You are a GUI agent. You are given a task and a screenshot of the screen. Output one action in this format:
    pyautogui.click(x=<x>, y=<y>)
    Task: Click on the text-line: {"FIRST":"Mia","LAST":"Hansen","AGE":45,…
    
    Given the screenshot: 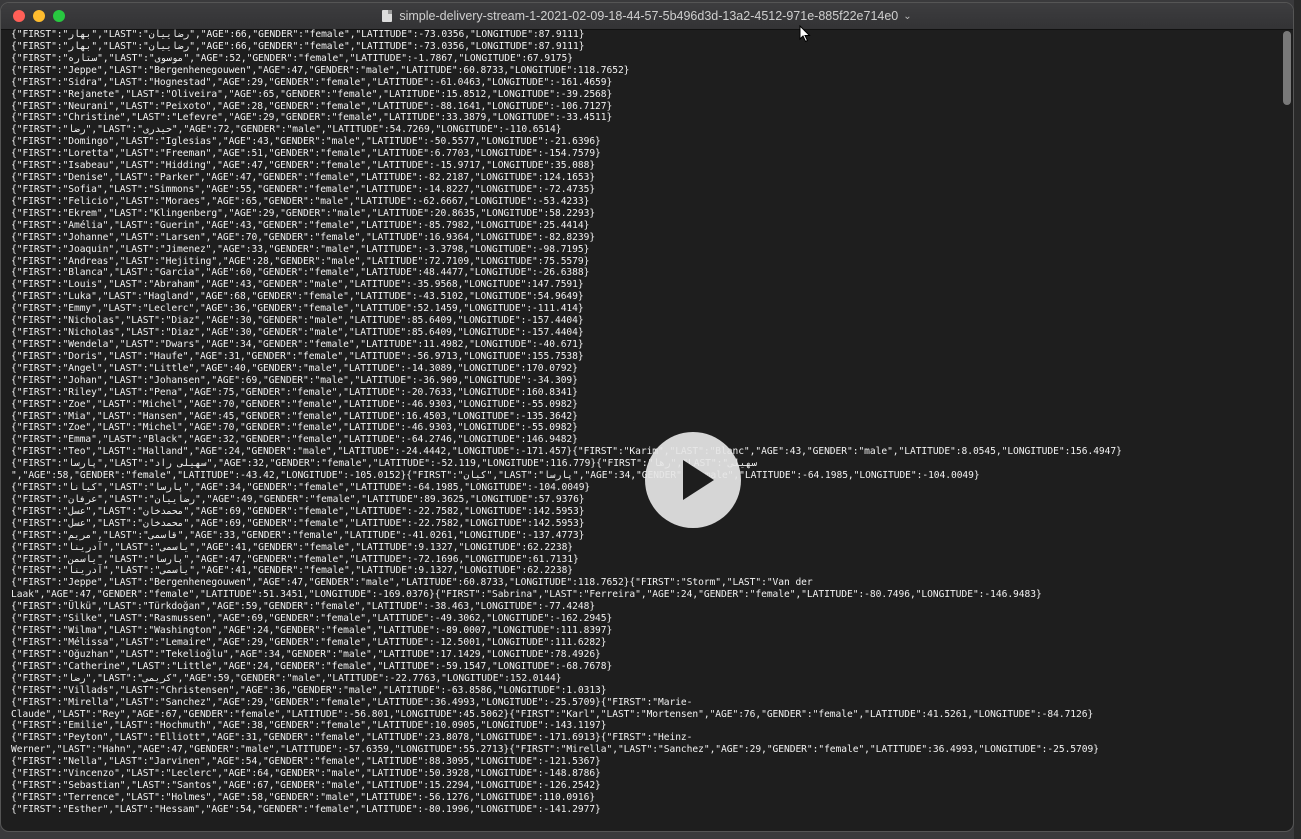 What is the action you would take?
    pyautogui.click(x=294, y=416)
    